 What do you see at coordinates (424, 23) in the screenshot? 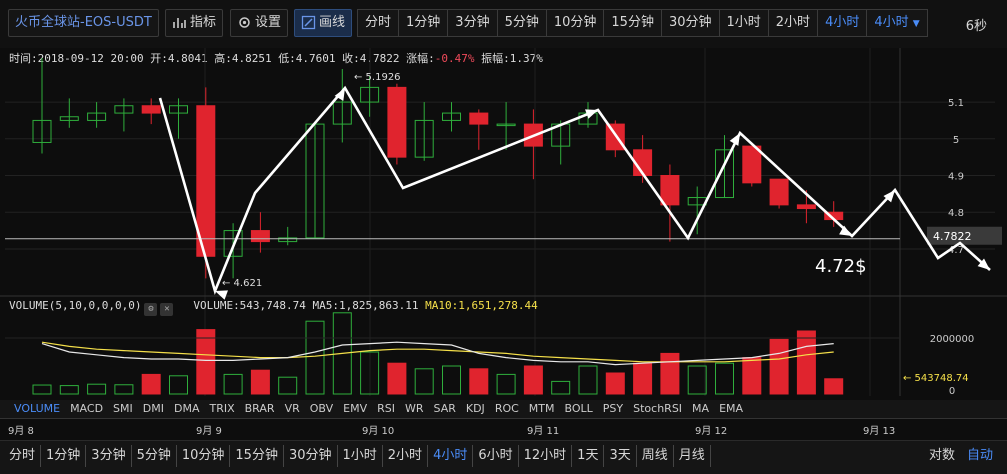
I see `period-1: 1分钟` at bounding box center [424, 23].